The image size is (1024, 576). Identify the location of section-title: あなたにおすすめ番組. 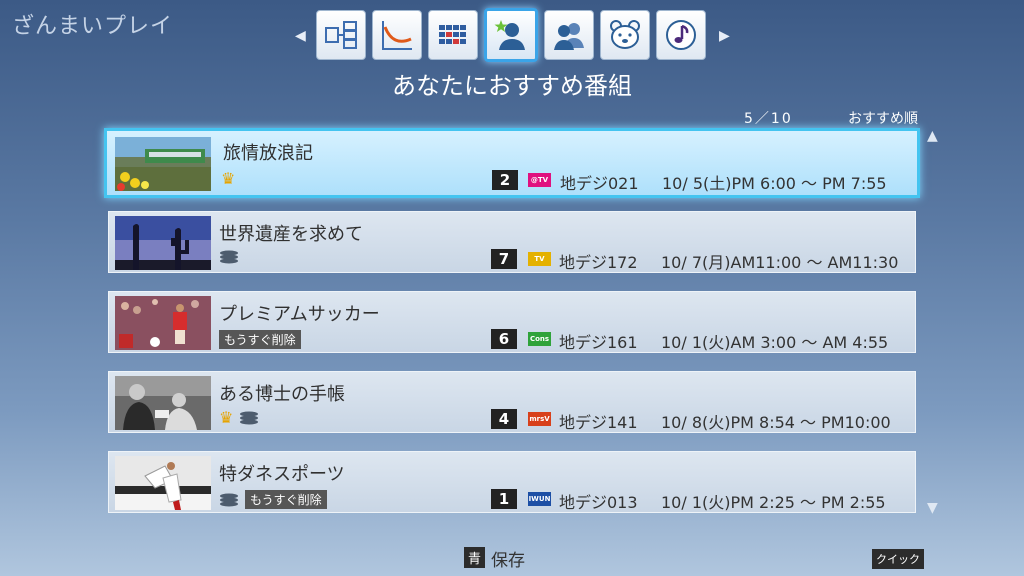
(512, 86).